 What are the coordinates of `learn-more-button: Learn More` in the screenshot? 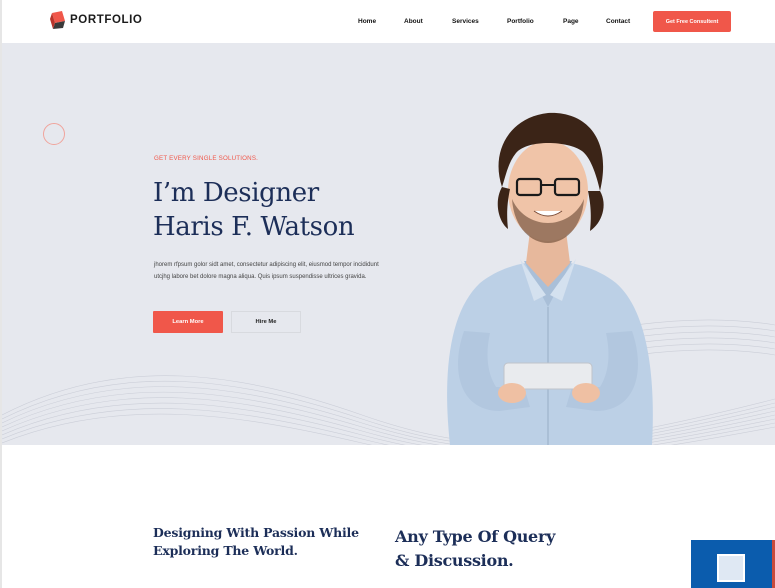 It's located at (188, 322).